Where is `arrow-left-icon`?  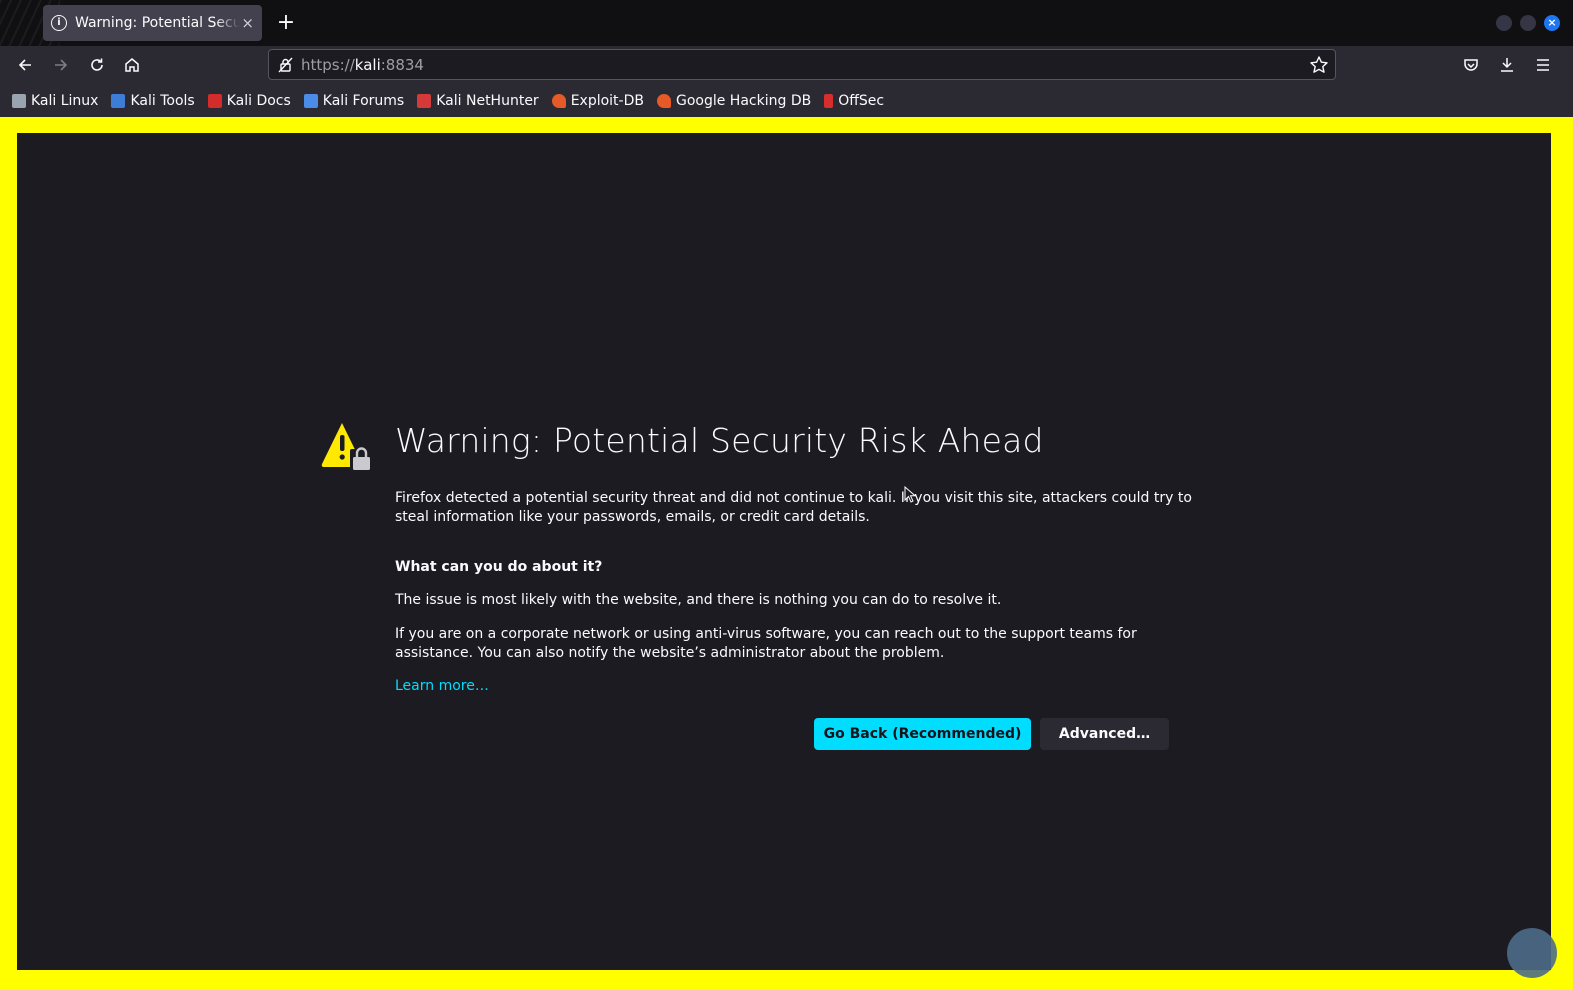
arrow-left-icon is located at coordinates (24, 65).